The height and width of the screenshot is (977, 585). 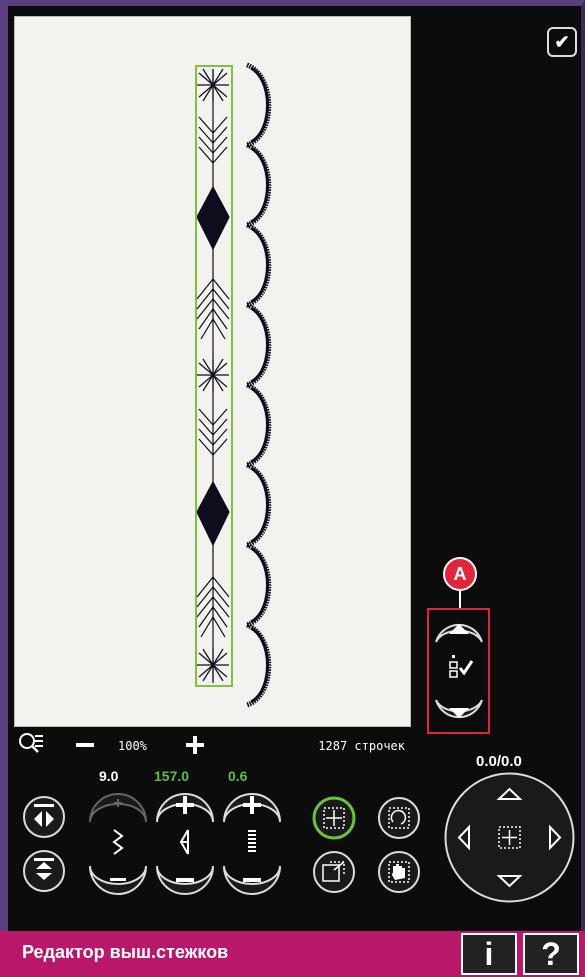 What do you see at coordinates (460, 574) in the screenshot?
I see `callout-marker: A` at bounding box center [460, 574].